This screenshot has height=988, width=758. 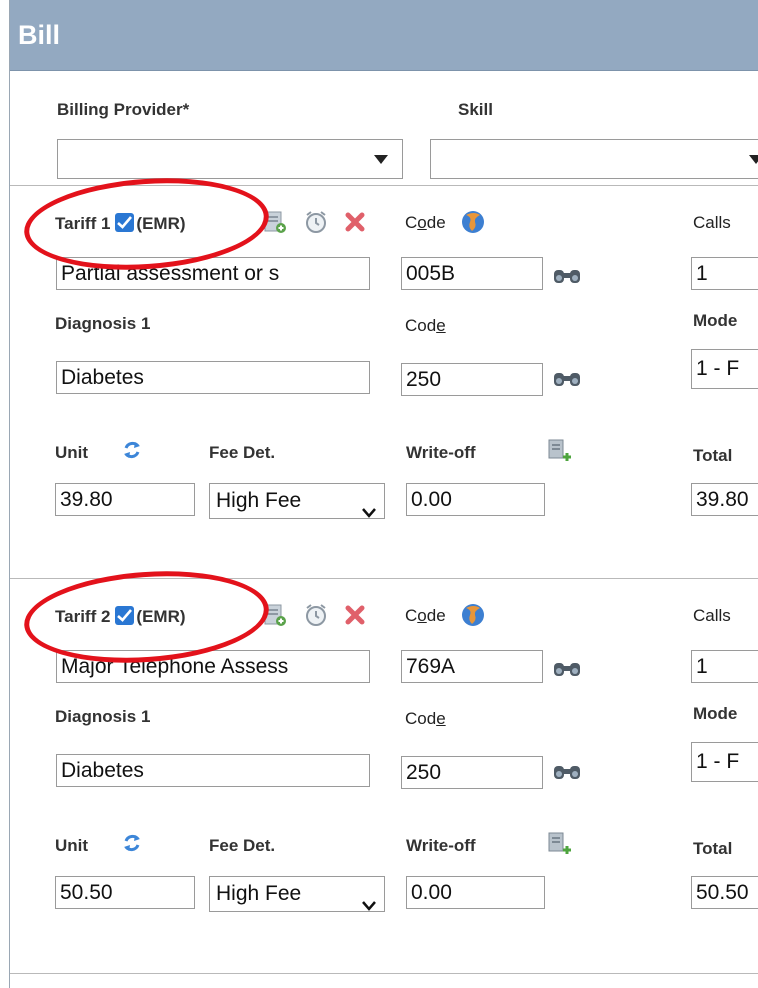 What do you see at coordinates (724, 499) in the screenshot?
I see `total-input: 39.80` at bounding box center [724, 499].